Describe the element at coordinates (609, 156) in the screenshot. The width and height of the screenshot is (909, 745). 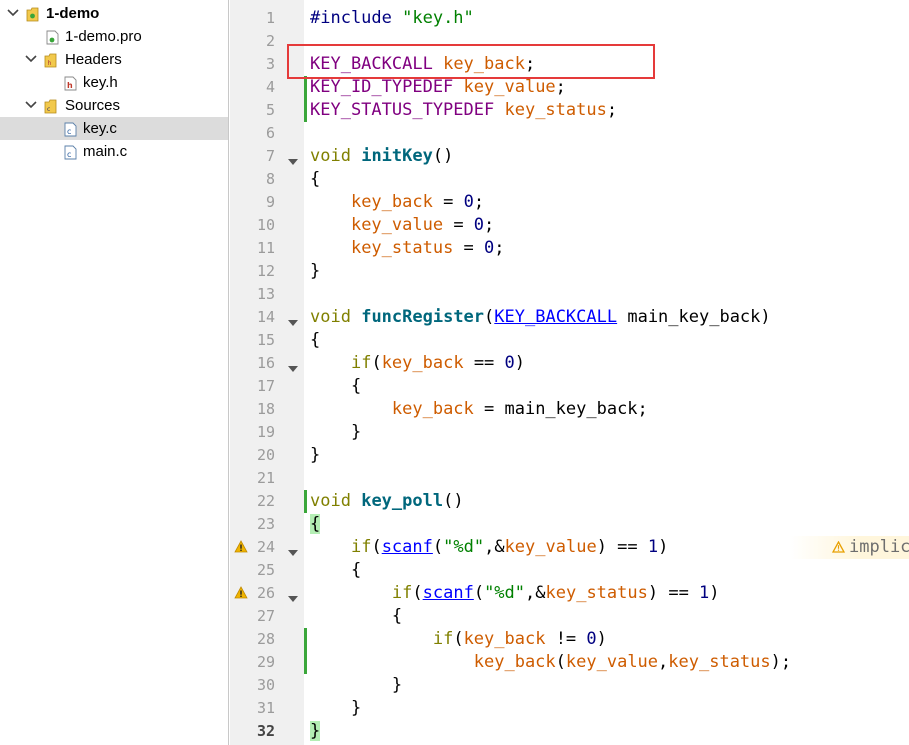
I see `code-line: void initKey()` at that location.